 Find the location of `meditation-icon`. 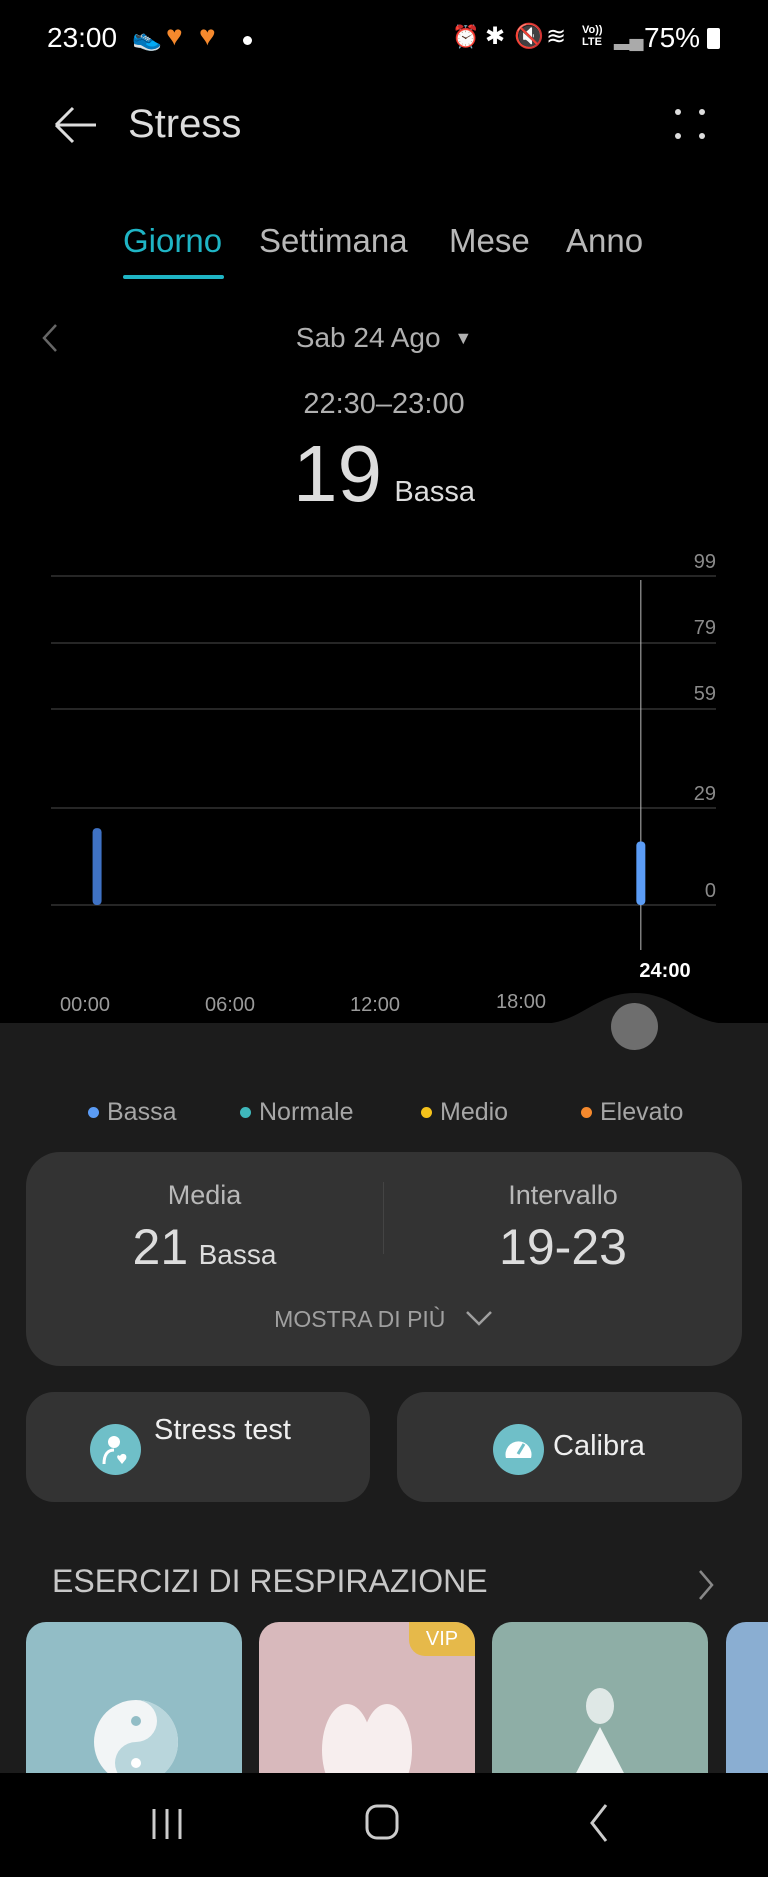

meditation-icon is located at coordinates (600, 1730).